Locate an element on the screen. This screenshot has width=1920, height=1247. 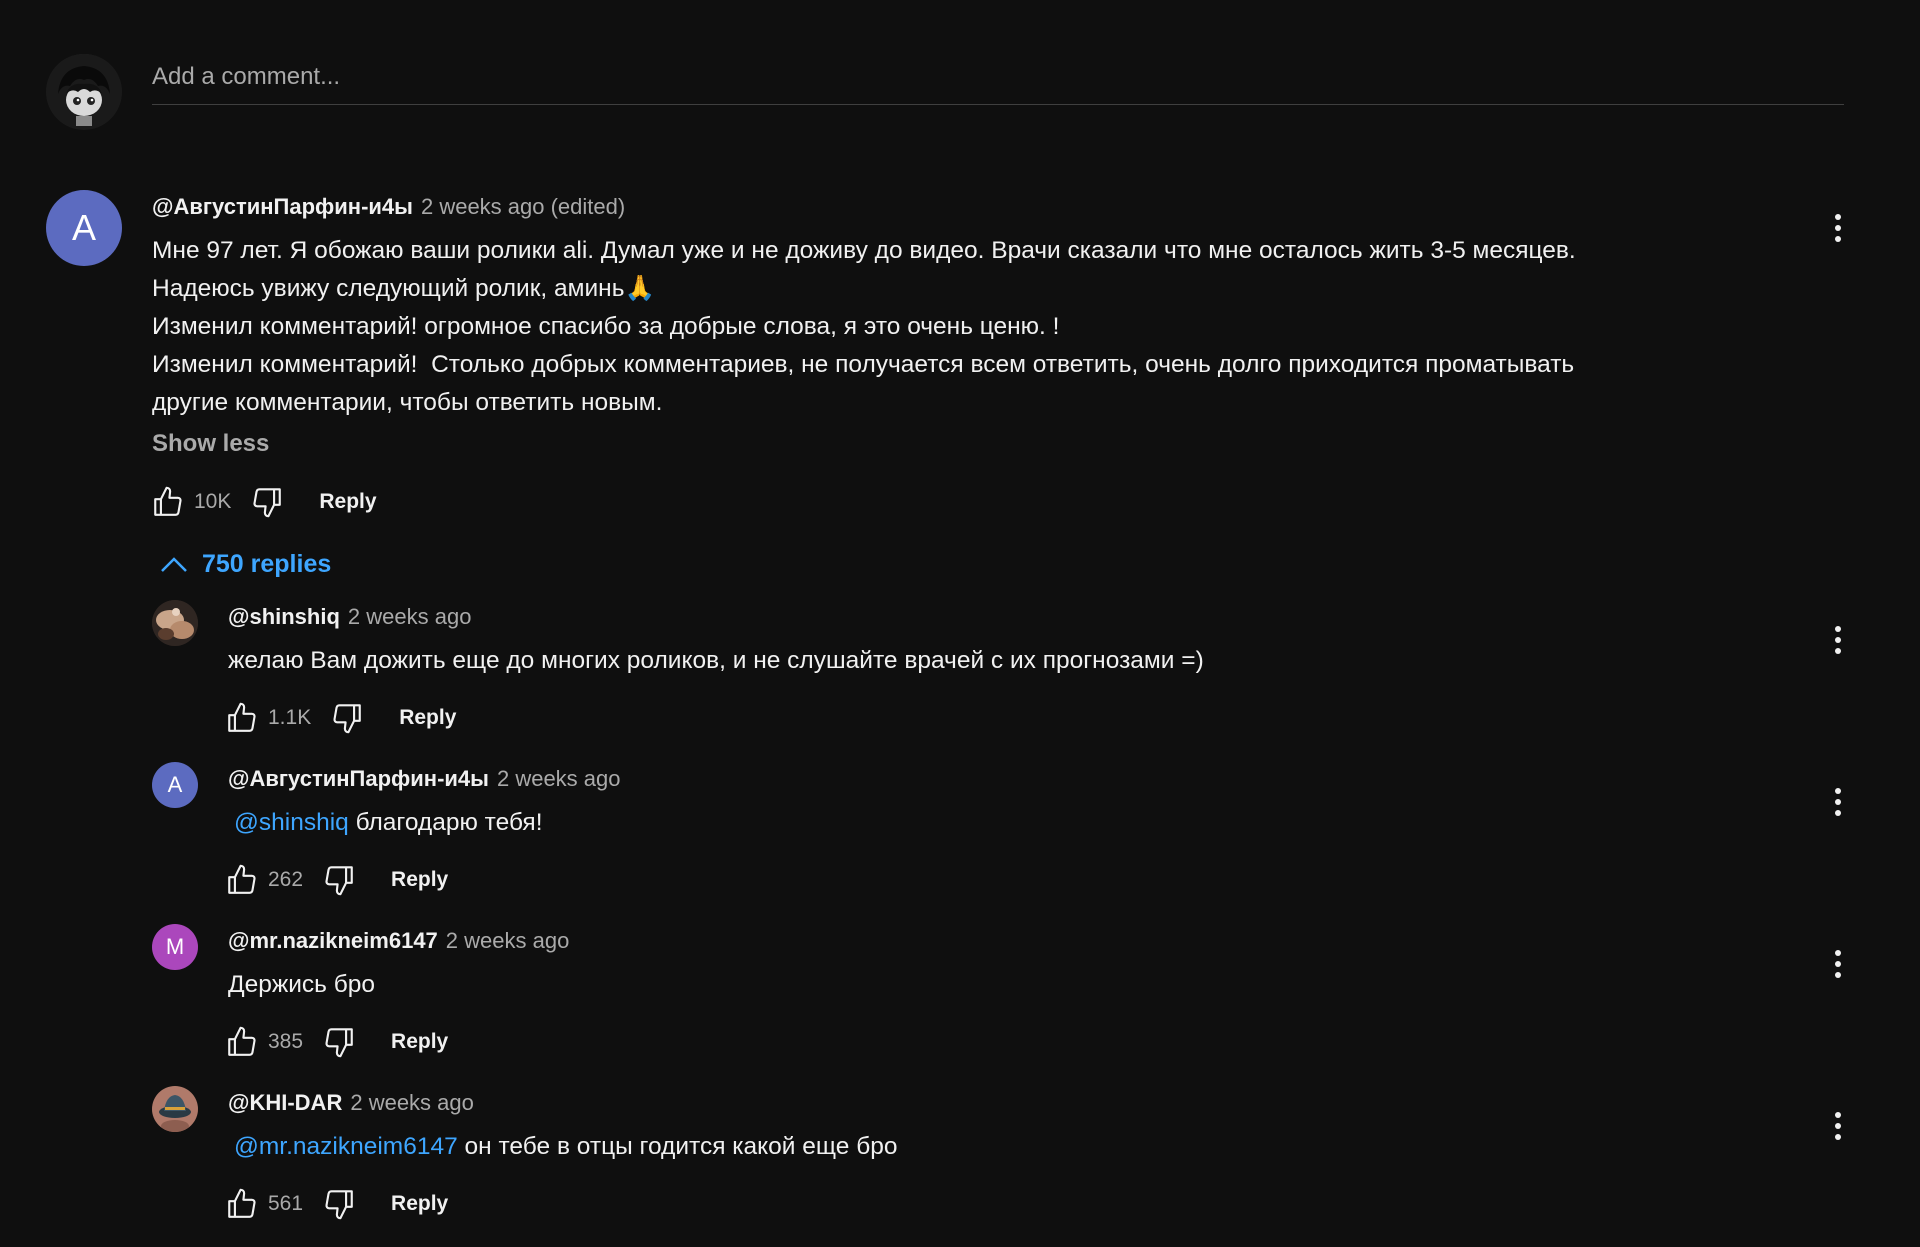
comment-time: 2 weeks ago (edited) is located at coordinates (523, 206).